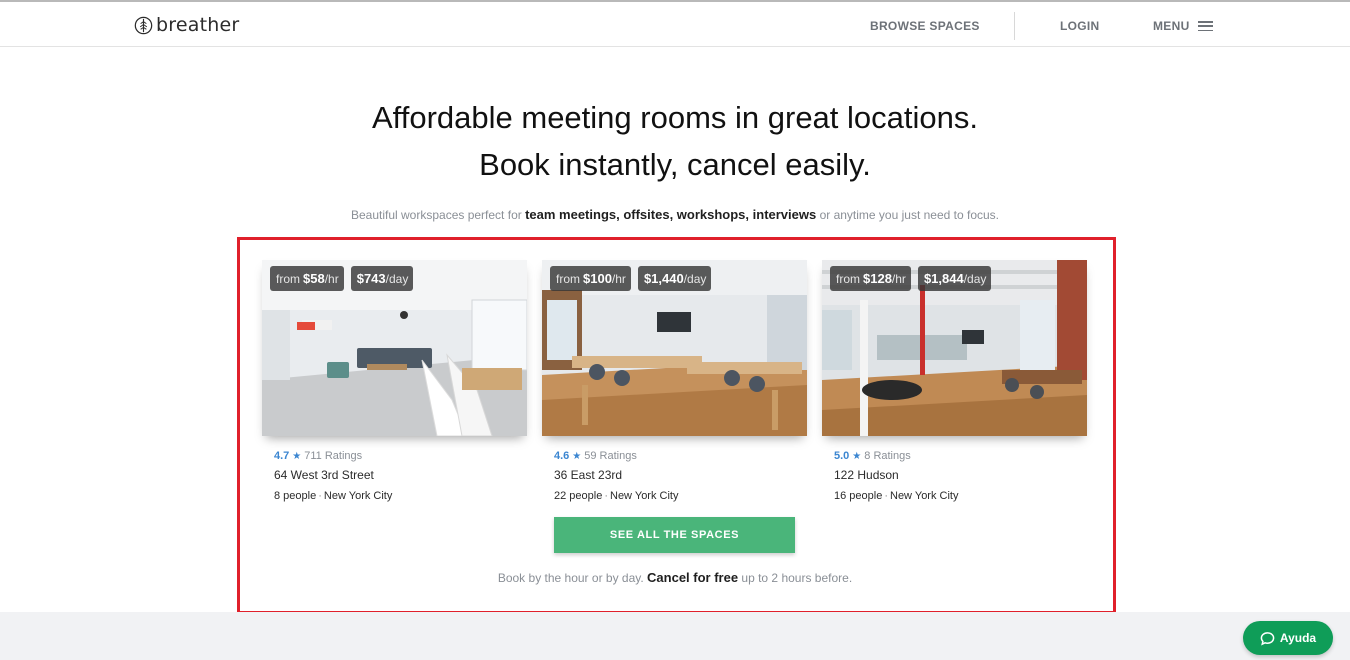  What do you see at coordinates (562, 456) in the screenshot?
I see `rating-score: 4.6` at bounding box center [562, 456].